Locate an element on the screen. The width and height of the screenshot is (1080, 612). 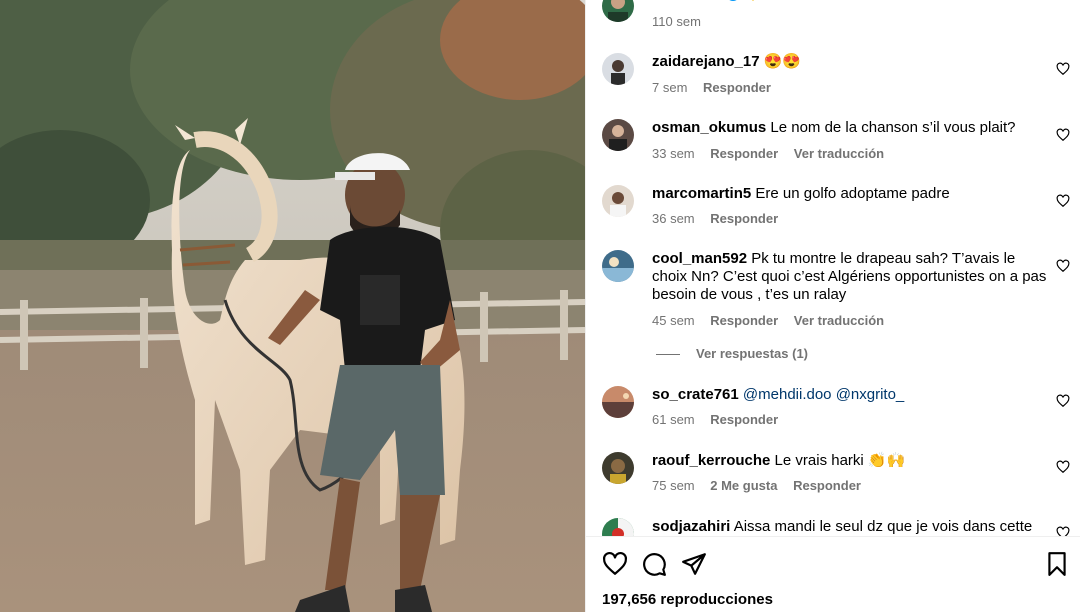
comment-icon is located at coordinates (654, 564).